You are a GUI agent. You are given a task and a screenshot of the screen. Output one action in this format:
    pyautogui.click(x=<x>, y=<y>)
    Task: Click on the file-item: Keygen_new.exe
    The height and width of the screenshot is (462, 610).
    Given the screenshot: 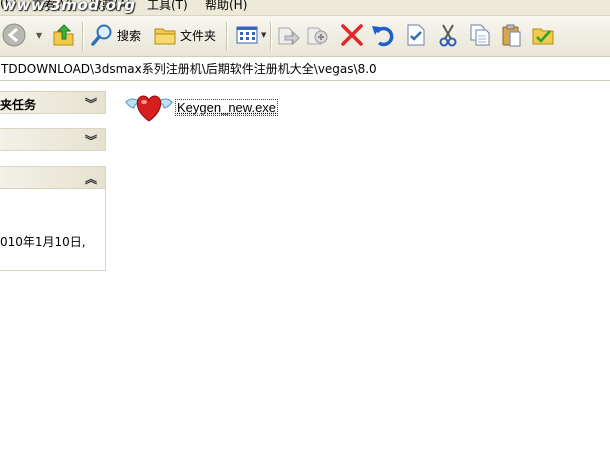 What is the action you would take?
    pyautogui.click(x=201, y=107)
    